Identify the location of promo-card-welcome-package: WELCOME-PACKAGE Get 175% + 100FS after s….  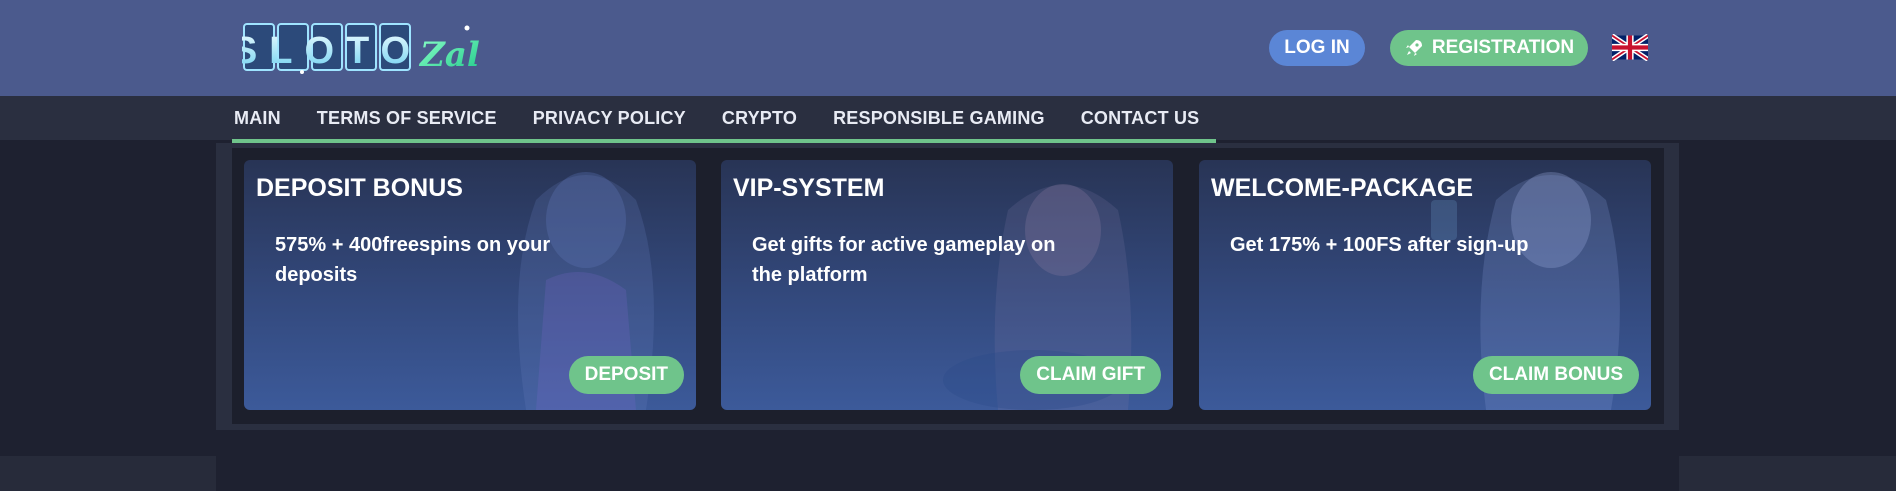
(1425, 285).